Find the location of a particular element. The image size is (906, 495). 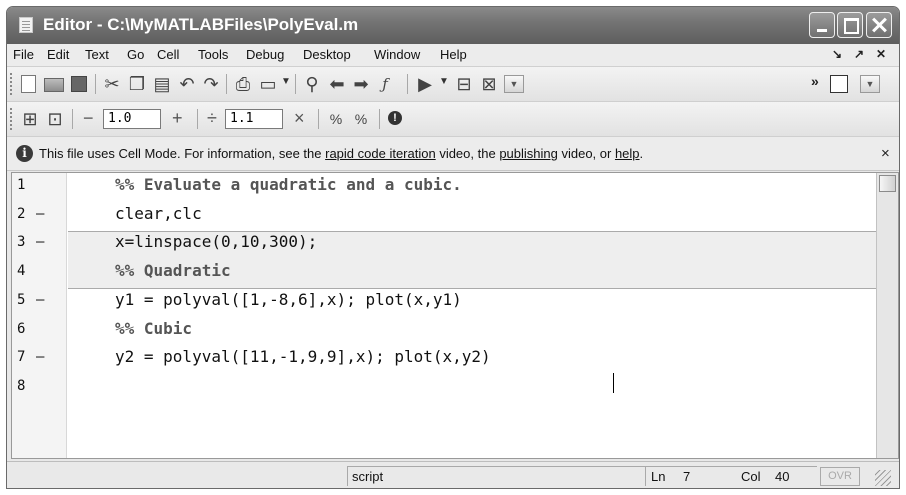

cursor-position-status is located at coordinates (731, 476).